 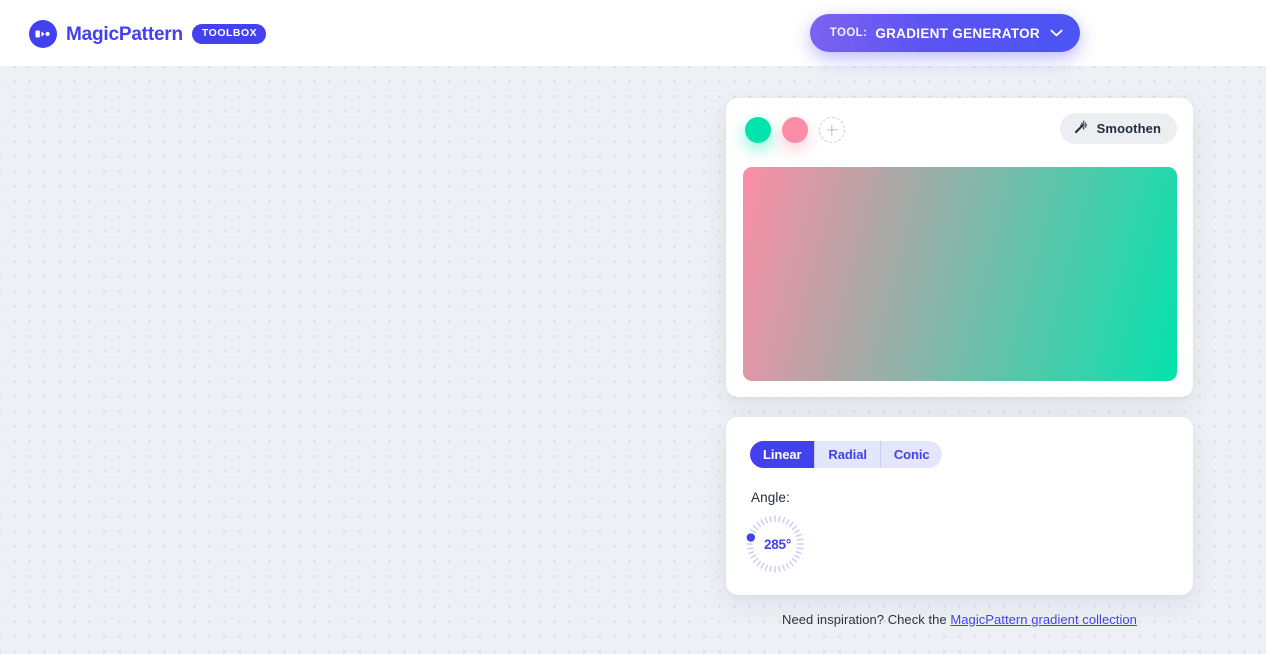 I want to click on magicpattern-logo-icon, so click(x=43, y=34).